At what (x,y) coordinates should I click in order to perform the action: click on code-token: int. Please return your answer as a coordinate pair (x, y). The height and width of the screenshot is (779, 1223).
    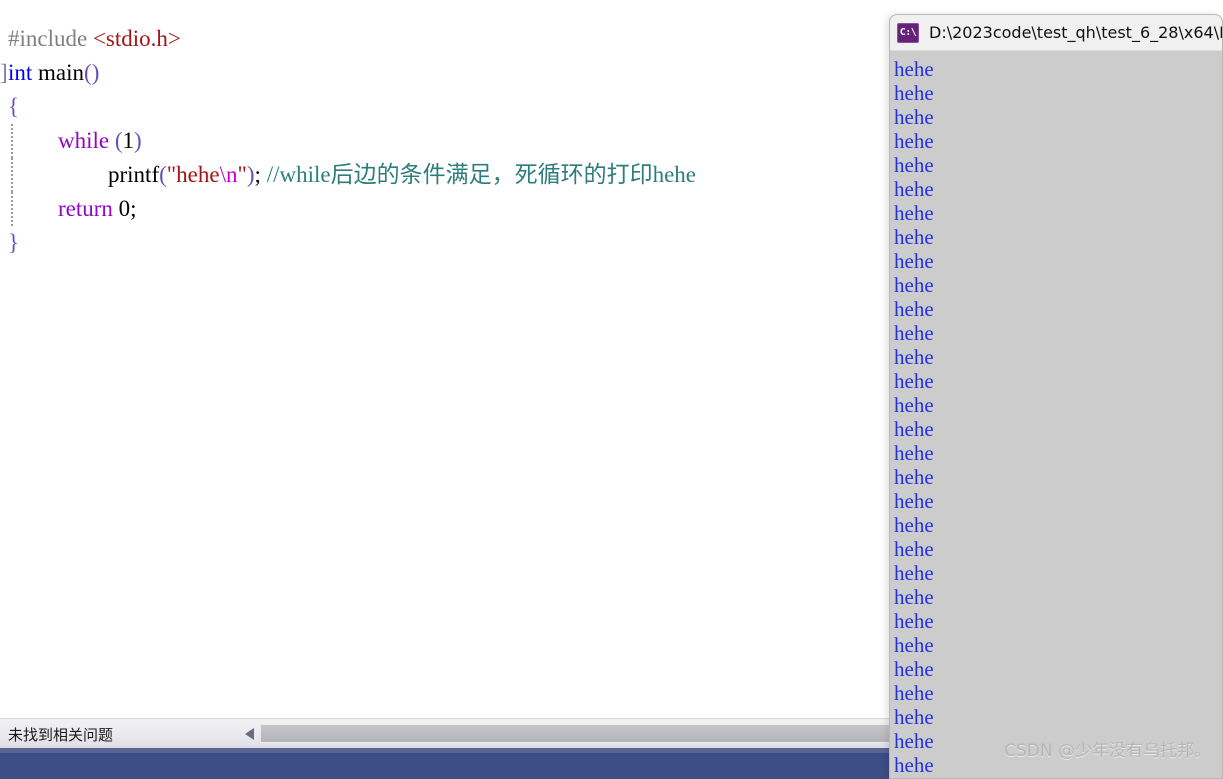
    Looking at the image, I should click on (20, 72).